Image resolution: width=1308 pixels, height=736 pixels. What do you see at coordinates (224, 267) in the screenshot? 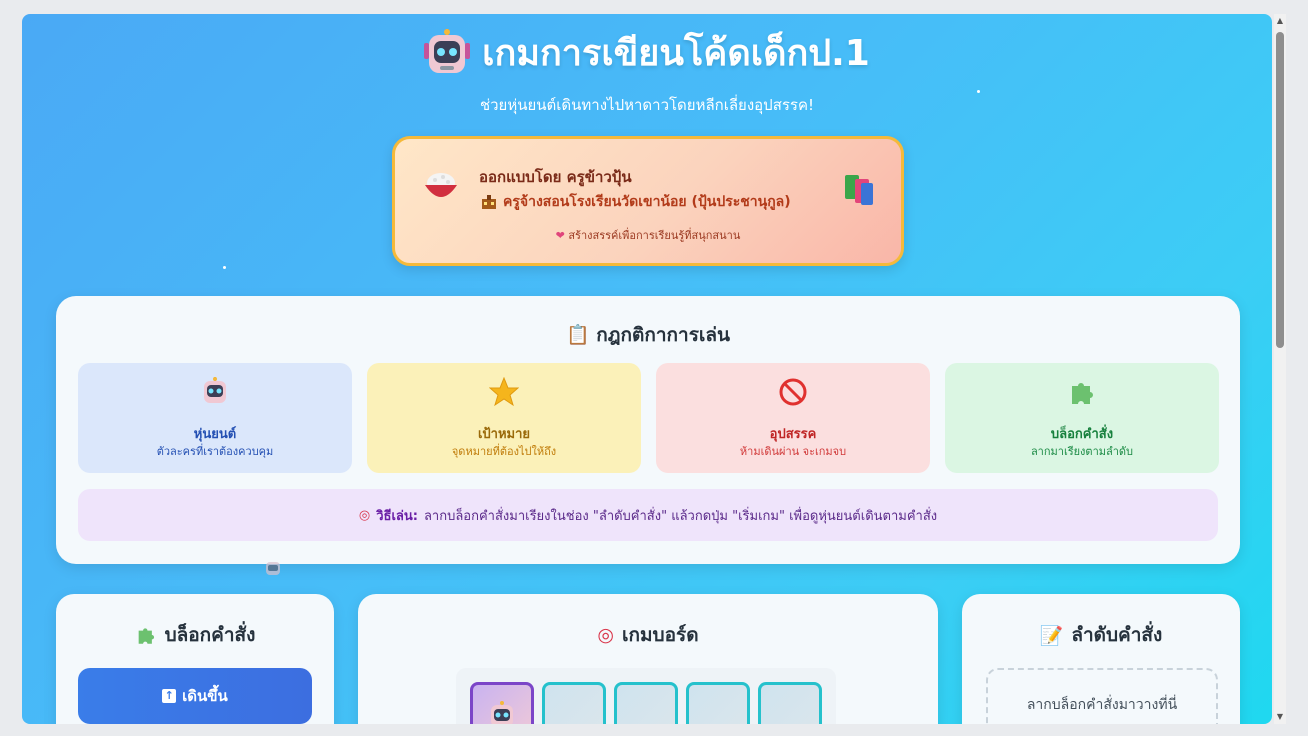
I see `sparkle` at bounding box center [224, 267].